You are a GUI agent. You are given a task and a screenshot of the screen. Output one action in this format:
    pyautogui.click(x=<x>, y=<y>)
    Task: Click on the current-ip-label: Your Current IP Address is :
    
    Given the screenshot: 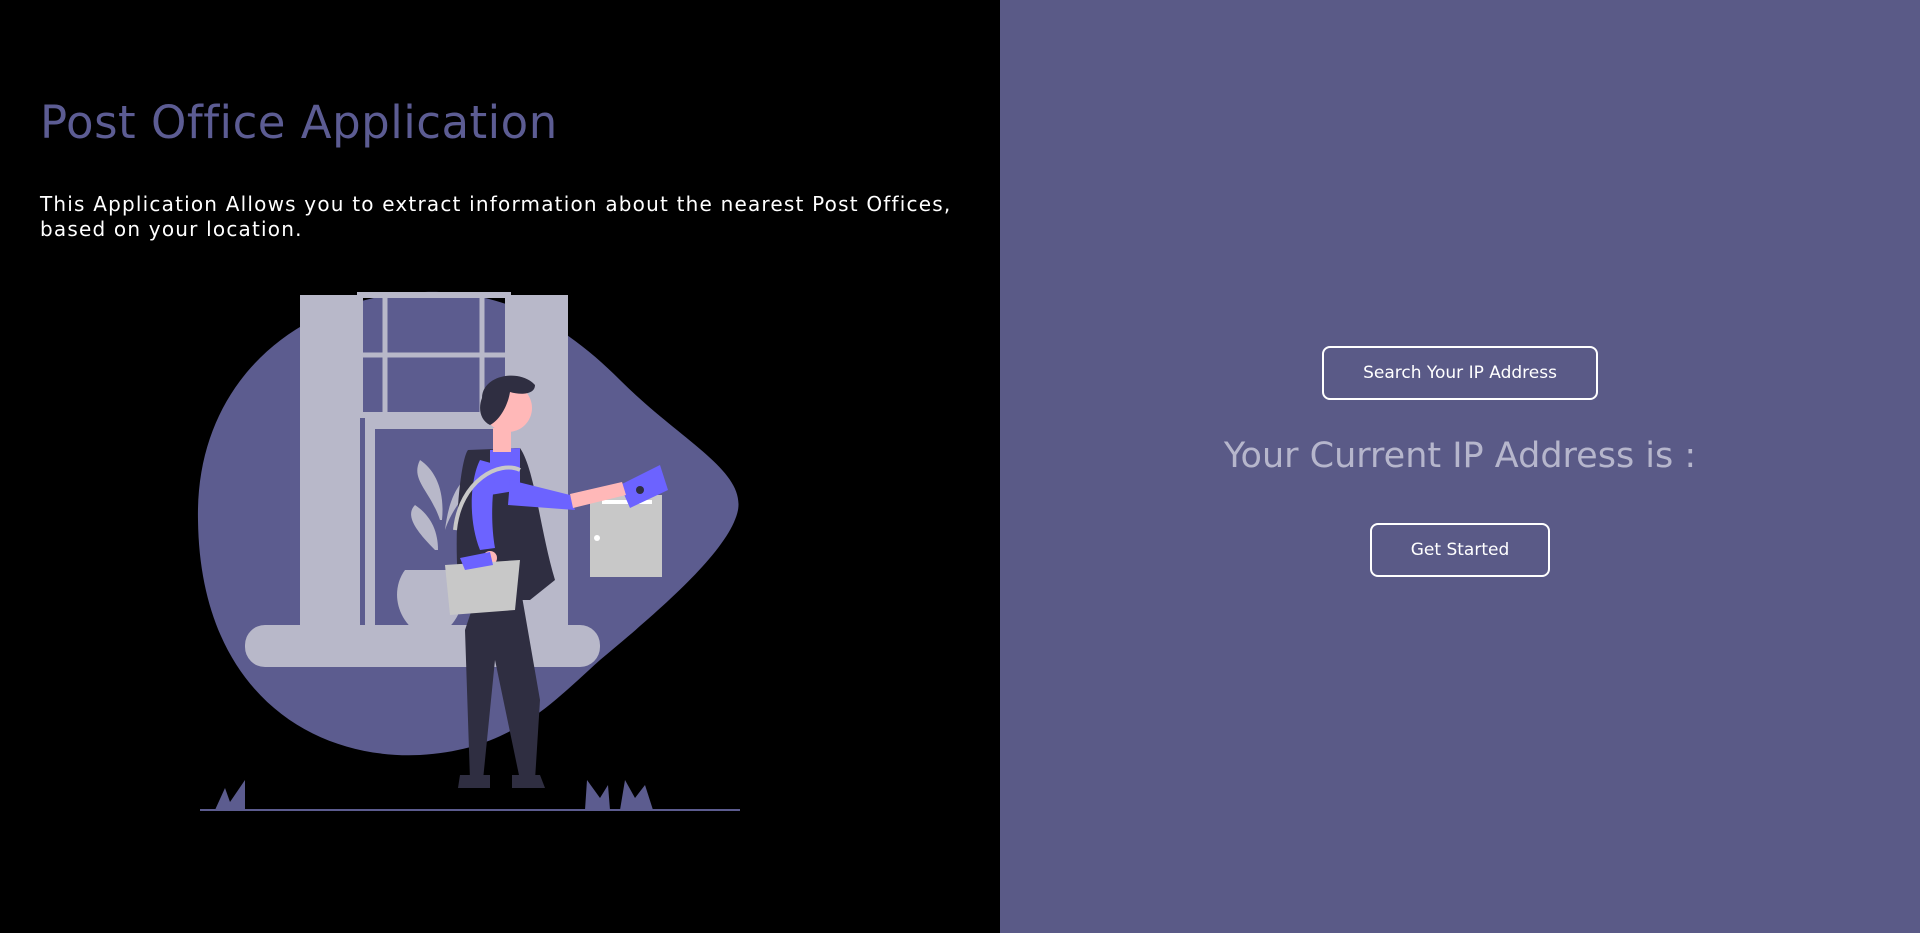 What is the action you would take?
    pyautogui.click(x=1460, y=456)
    